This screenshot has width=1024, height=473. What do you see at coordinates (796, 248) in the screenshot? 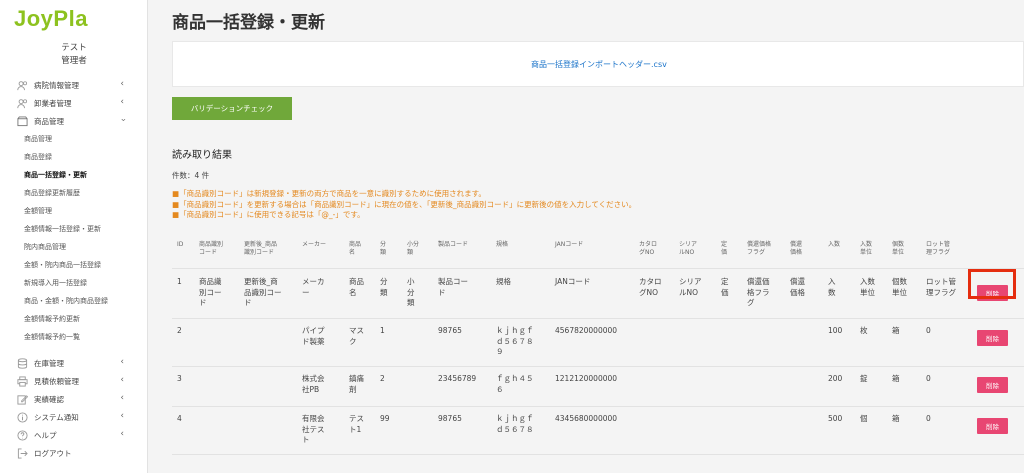
I see `cell-refund-price: 償還 価格` at bounding box center [796, 248].